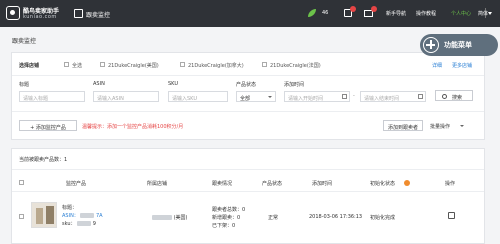 The width and height of the screenshot is (500, 244). I want to click on store-region: (美国), so click(180, 218).